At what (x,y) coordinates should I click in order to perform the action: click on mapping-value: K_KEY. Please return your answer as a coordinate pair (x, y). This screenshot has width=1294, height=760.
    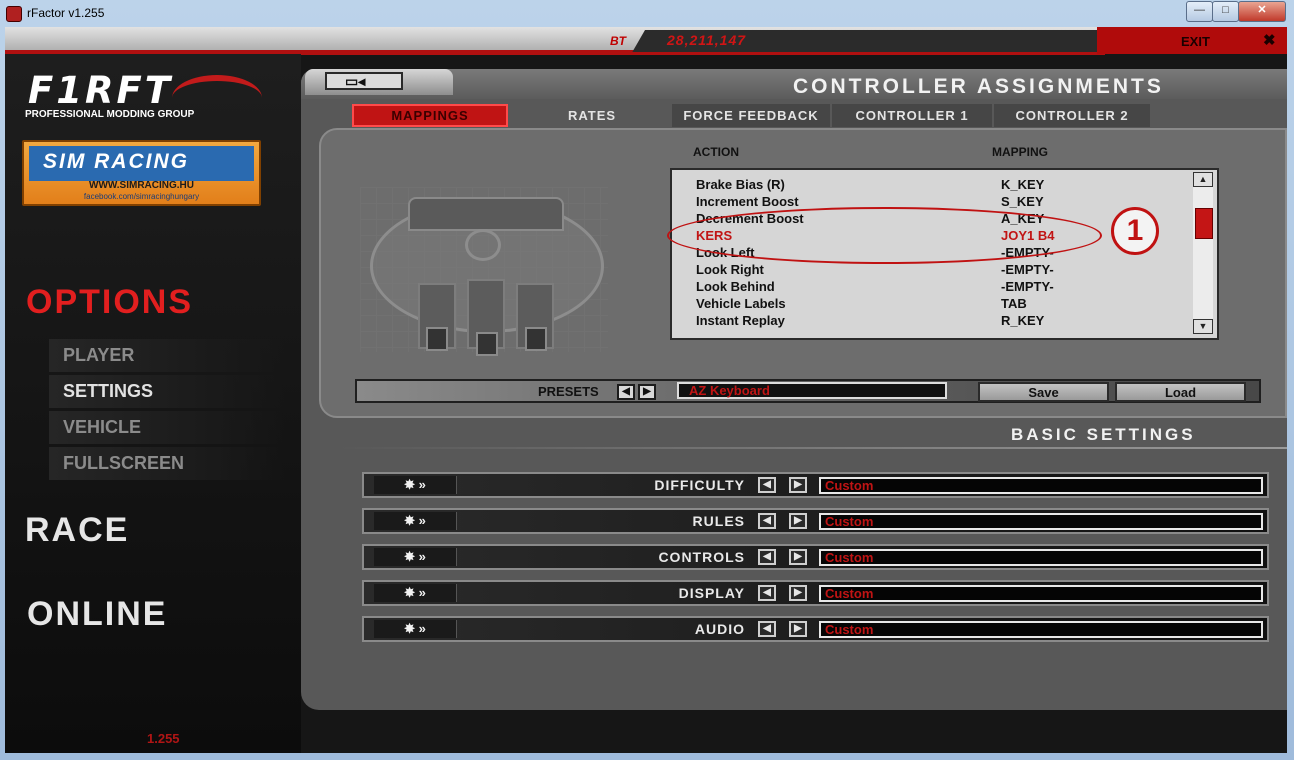
    Looking at the image, I should click on (1023, 184).